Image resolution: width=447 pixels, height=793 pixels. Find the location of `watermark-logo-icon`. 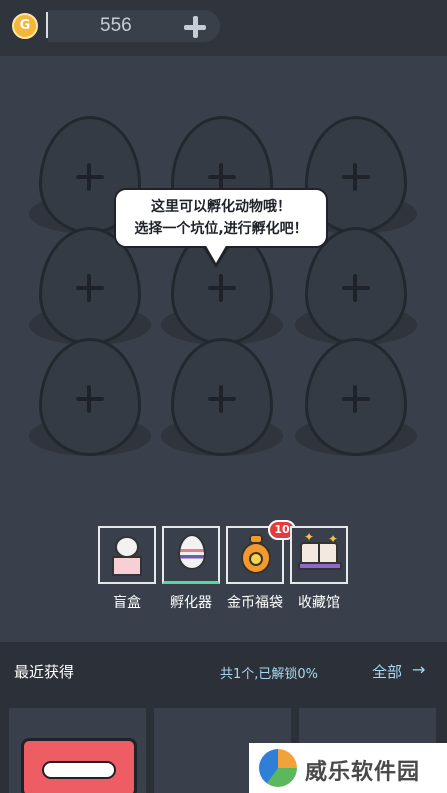

watermark-logo-icon is located at coordinates (278, 768).